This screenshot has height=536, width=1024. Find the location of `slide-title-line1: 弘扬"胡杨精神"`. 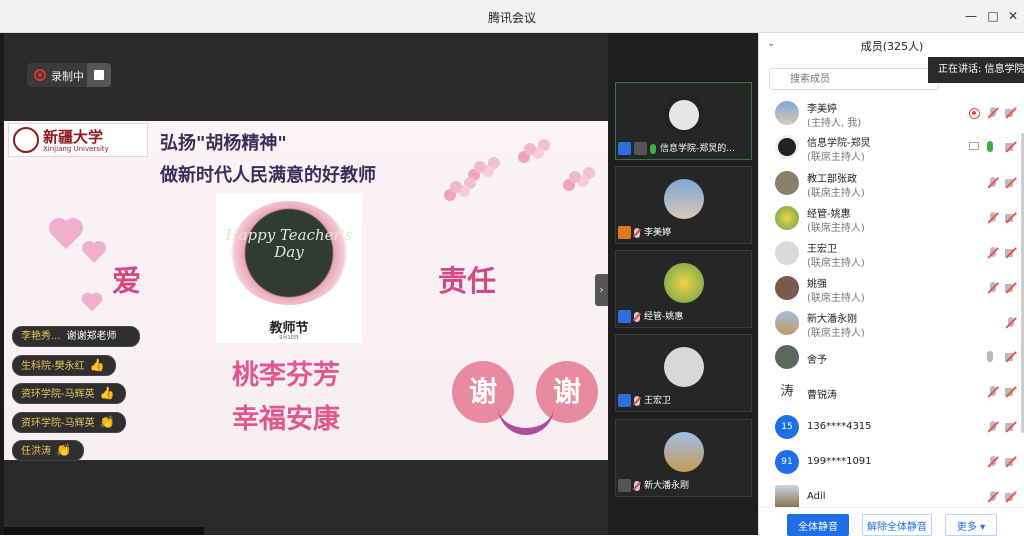

slide-title-line1: 弘扬"胡杨精神" is located at coordinates (223, 143).